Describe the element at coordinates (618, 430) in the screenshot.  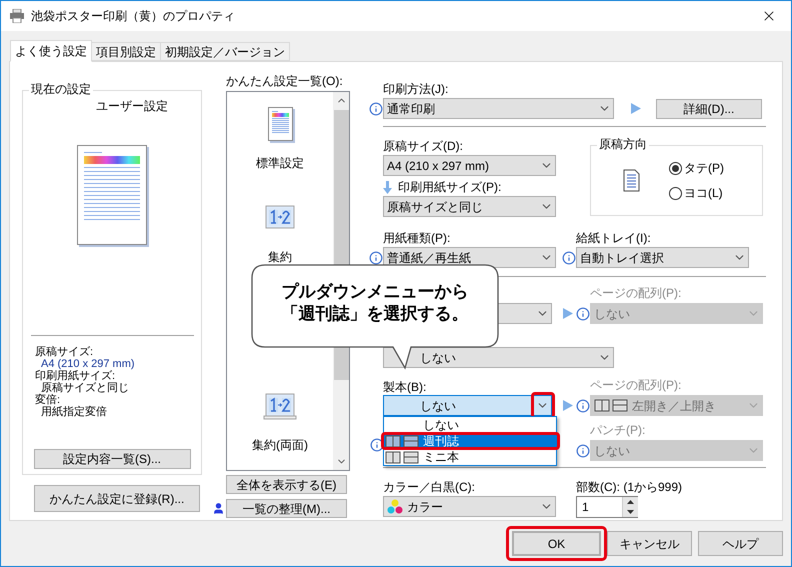
I see `field-label: パンチ(P):` at that location.